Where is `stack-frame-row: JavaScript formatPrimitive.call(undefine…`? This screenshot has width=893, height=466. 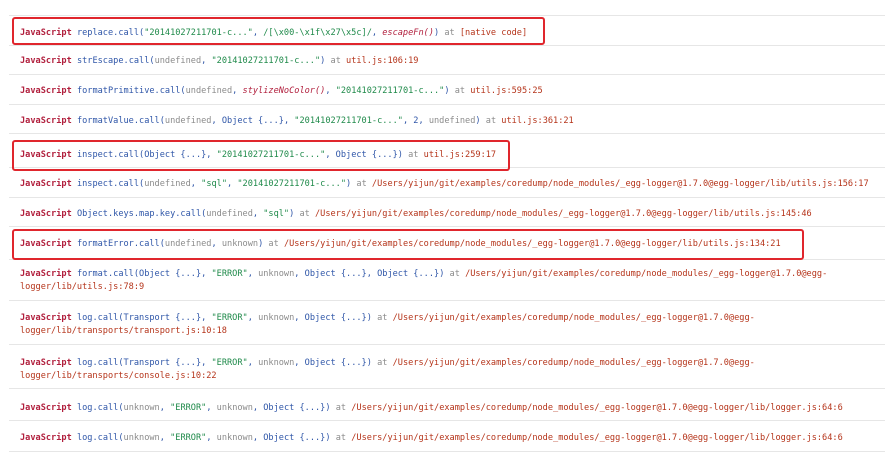 stack-frame-row: JavaScript formatPrimitive.call(undefine… is located at coordinates (446, 91).